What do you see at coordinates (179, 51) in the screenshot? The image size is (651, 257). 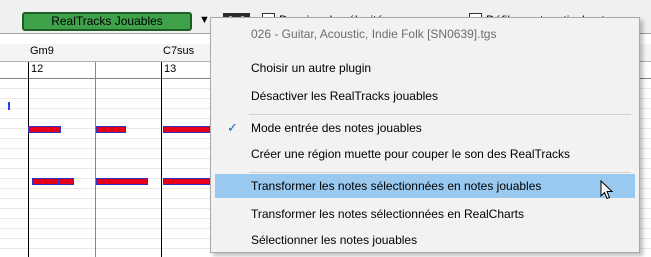 I see `chord-label: C7sus` at bounding box center [179, 51].